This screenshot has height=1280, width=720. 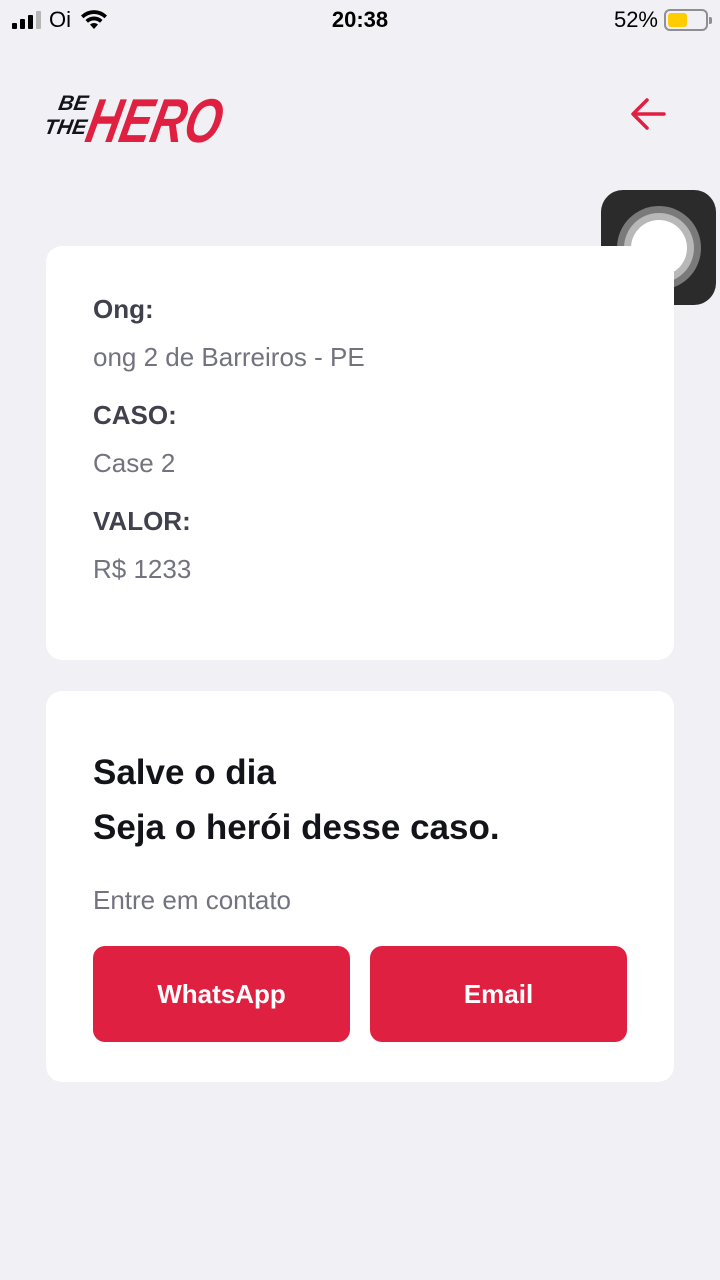 I want to click on signal-icon, so click(x=26, y=20).